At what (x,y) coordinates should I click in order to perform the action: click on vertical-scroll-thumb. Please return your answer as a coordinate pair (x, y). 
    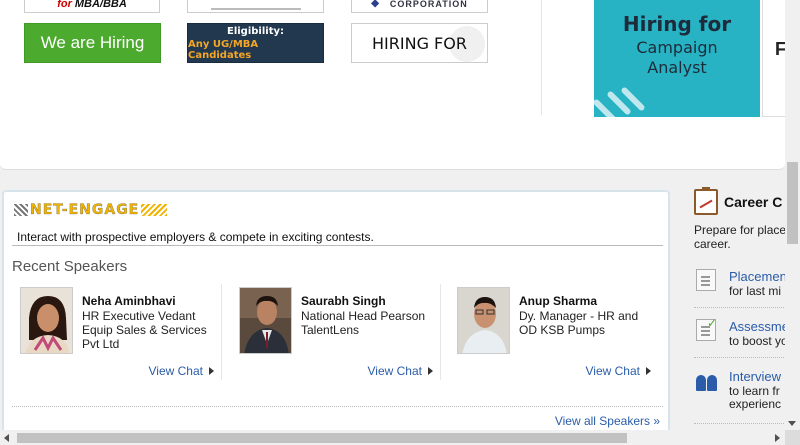
    Looking at the image, I should click on (792, 203).